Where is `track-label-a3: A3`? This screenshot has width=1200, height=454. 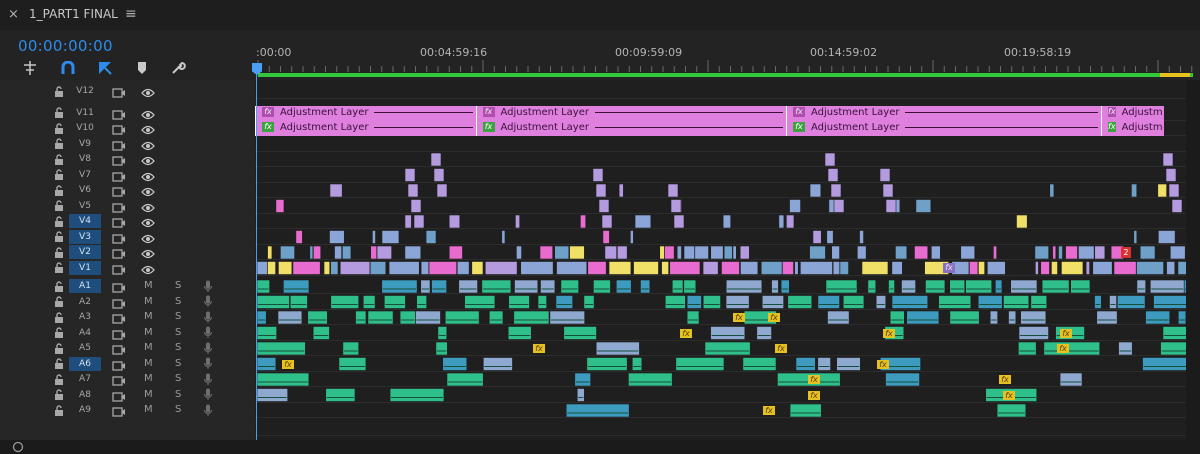
track-label-a3: A3 is located at coordinates (85, 317).